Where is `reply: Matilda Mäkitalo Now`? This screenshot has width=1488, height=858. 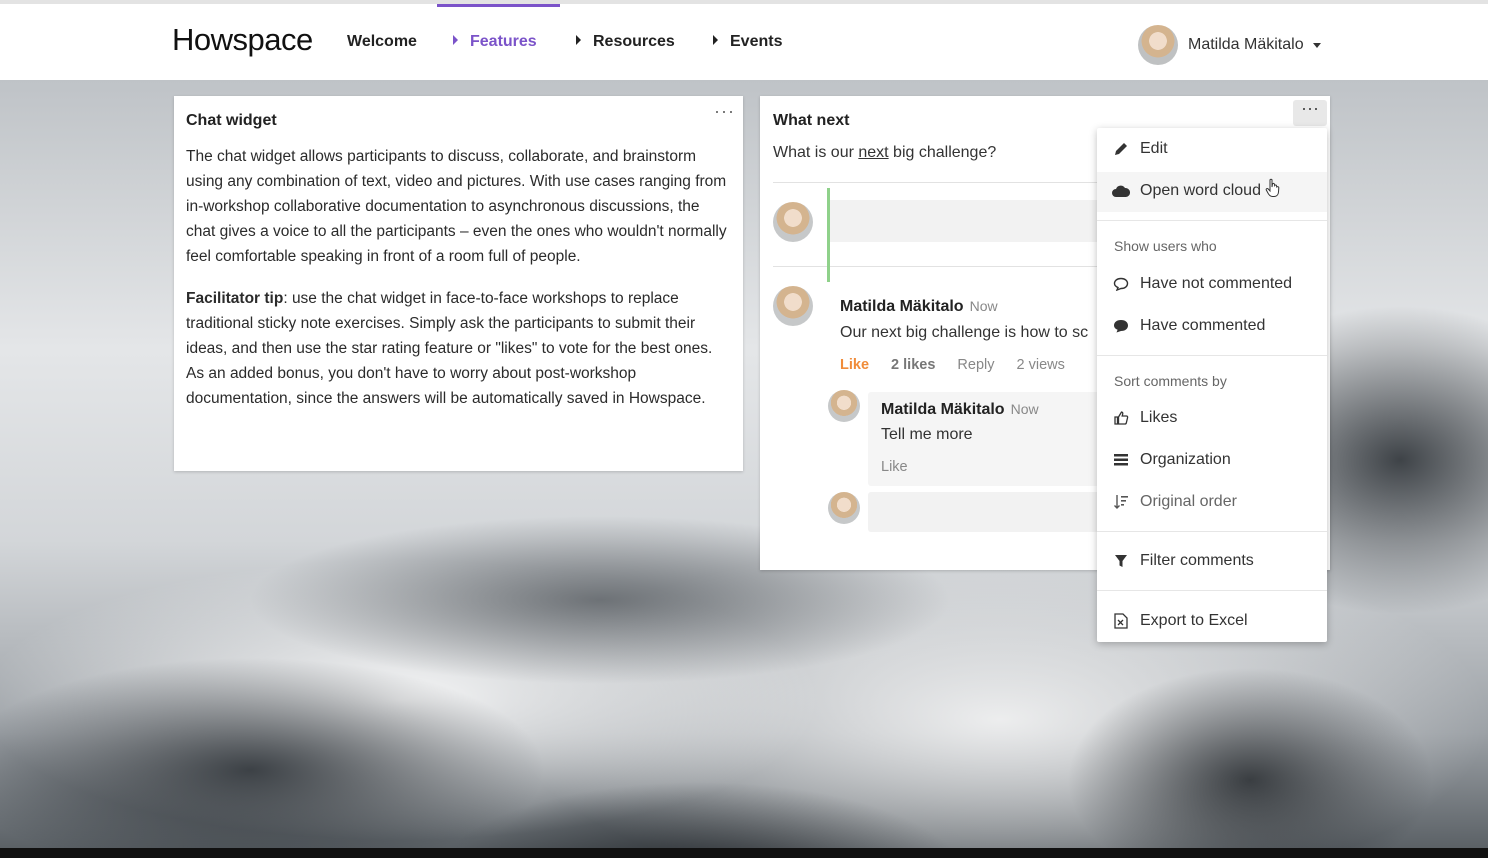
reply: Matilda Mäkitalo Now is located at coordinates (960, 410).